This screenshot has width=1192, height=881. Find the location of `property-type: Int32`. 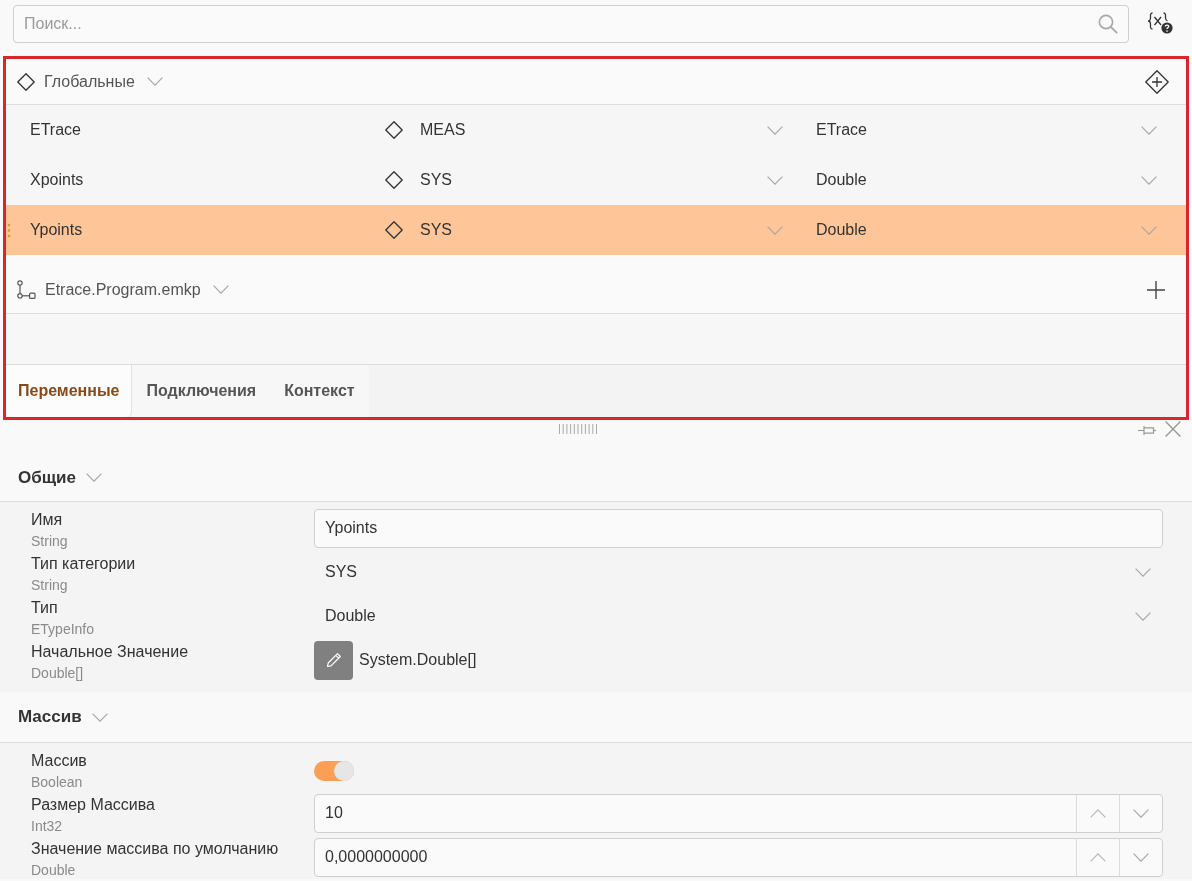

property-type: Int32 is located at coordinates (47, 826).